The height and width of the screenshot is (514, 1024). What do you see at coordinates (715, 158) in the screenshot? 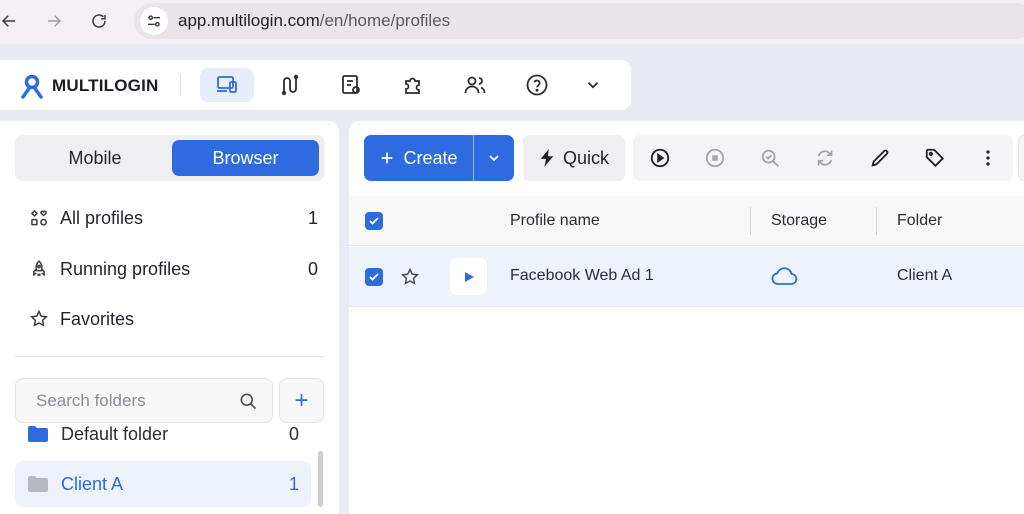
I see `stop-icon` at bounding box center [715, 158].